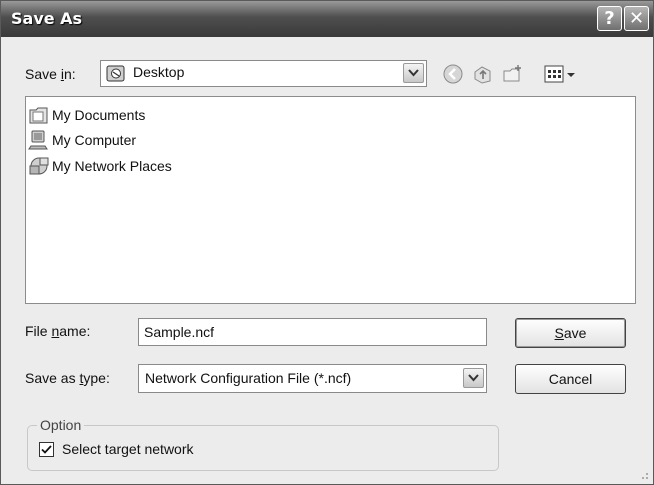 Image resolution: width=654 pixels, height=485 pixels. What do you see at coordinates (47, 18) in the screenshot?
I see `window-title: Save As` at bounding box center [47, 18].